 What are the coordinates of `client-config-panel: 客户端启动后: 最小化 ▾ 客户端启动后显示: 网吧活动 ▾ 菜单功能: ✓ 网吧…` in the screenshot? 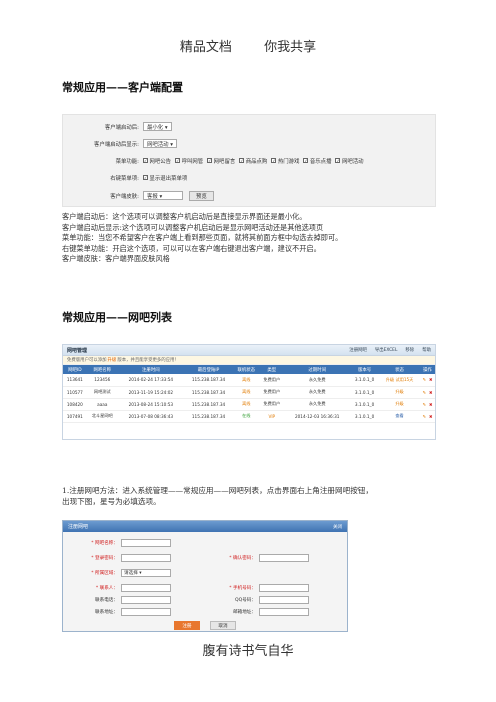 It's located at (249, 160).